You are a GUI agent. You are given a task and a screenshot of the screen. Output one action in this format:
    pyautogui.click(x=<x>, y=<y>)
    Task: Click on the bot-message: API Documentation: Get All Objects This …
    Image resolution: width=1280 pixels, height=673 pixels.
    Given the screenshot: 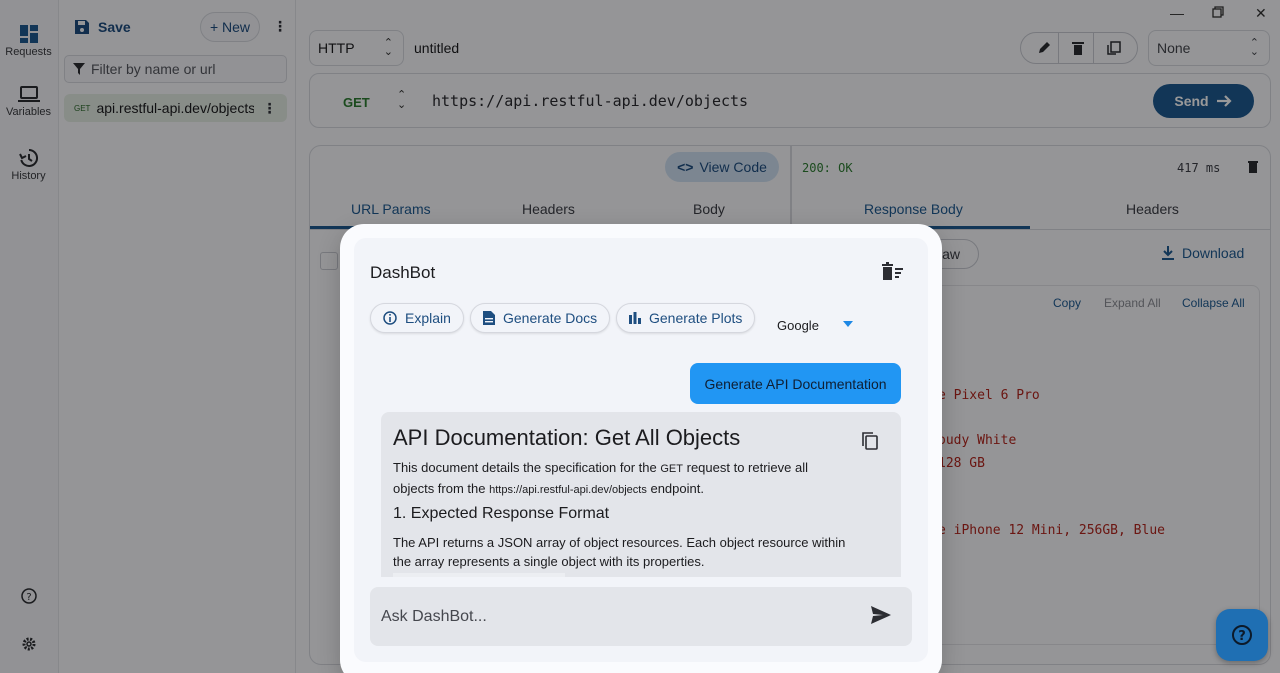 What is the action you would take?
    pyautogui.click(x=641, y=494)
    